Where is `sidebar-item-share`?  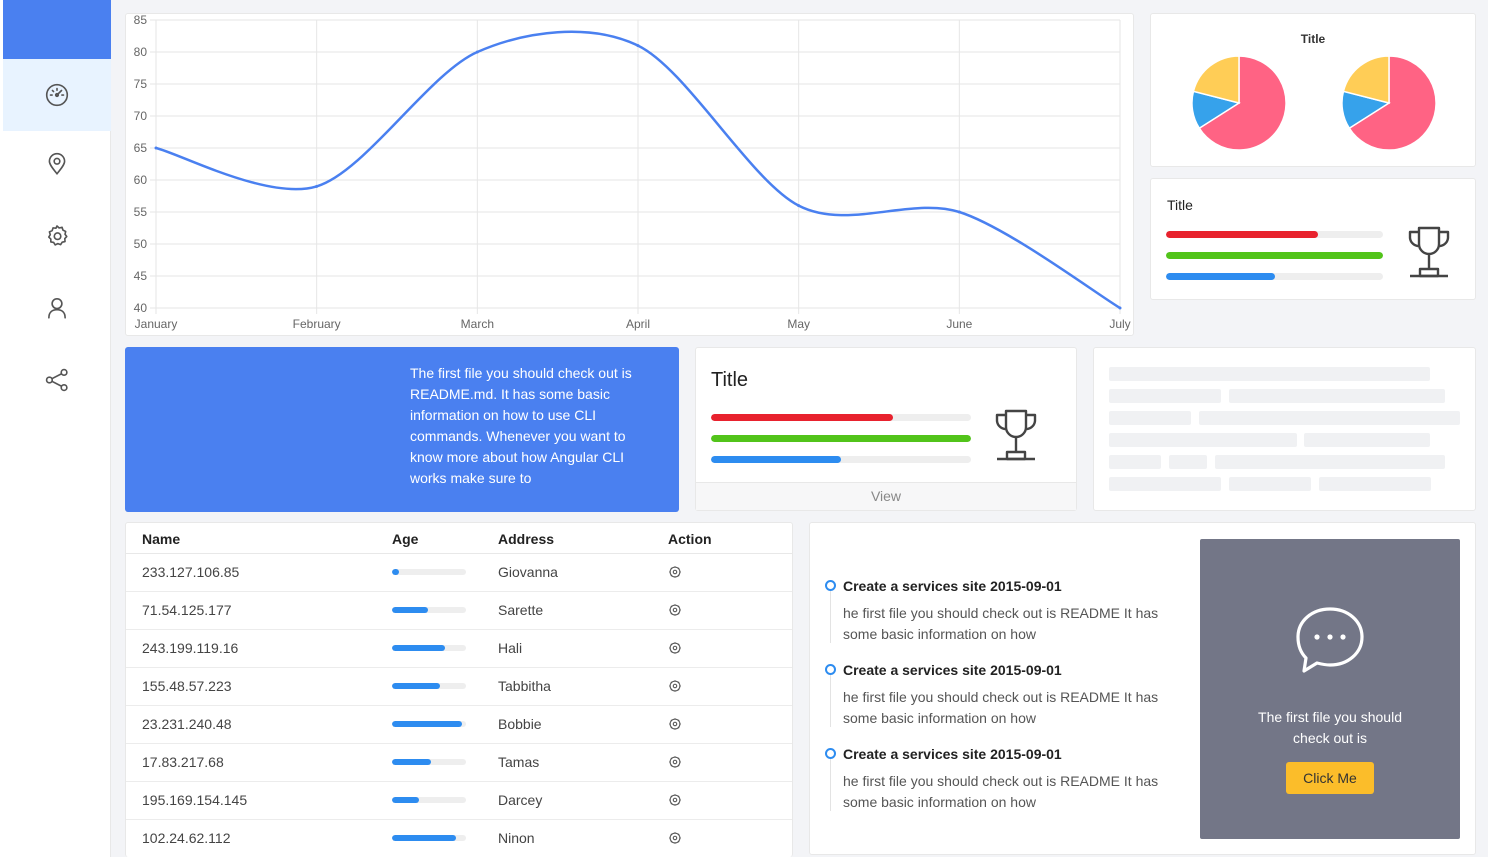
sidebar-item-share is located at coordinates (57, 380).